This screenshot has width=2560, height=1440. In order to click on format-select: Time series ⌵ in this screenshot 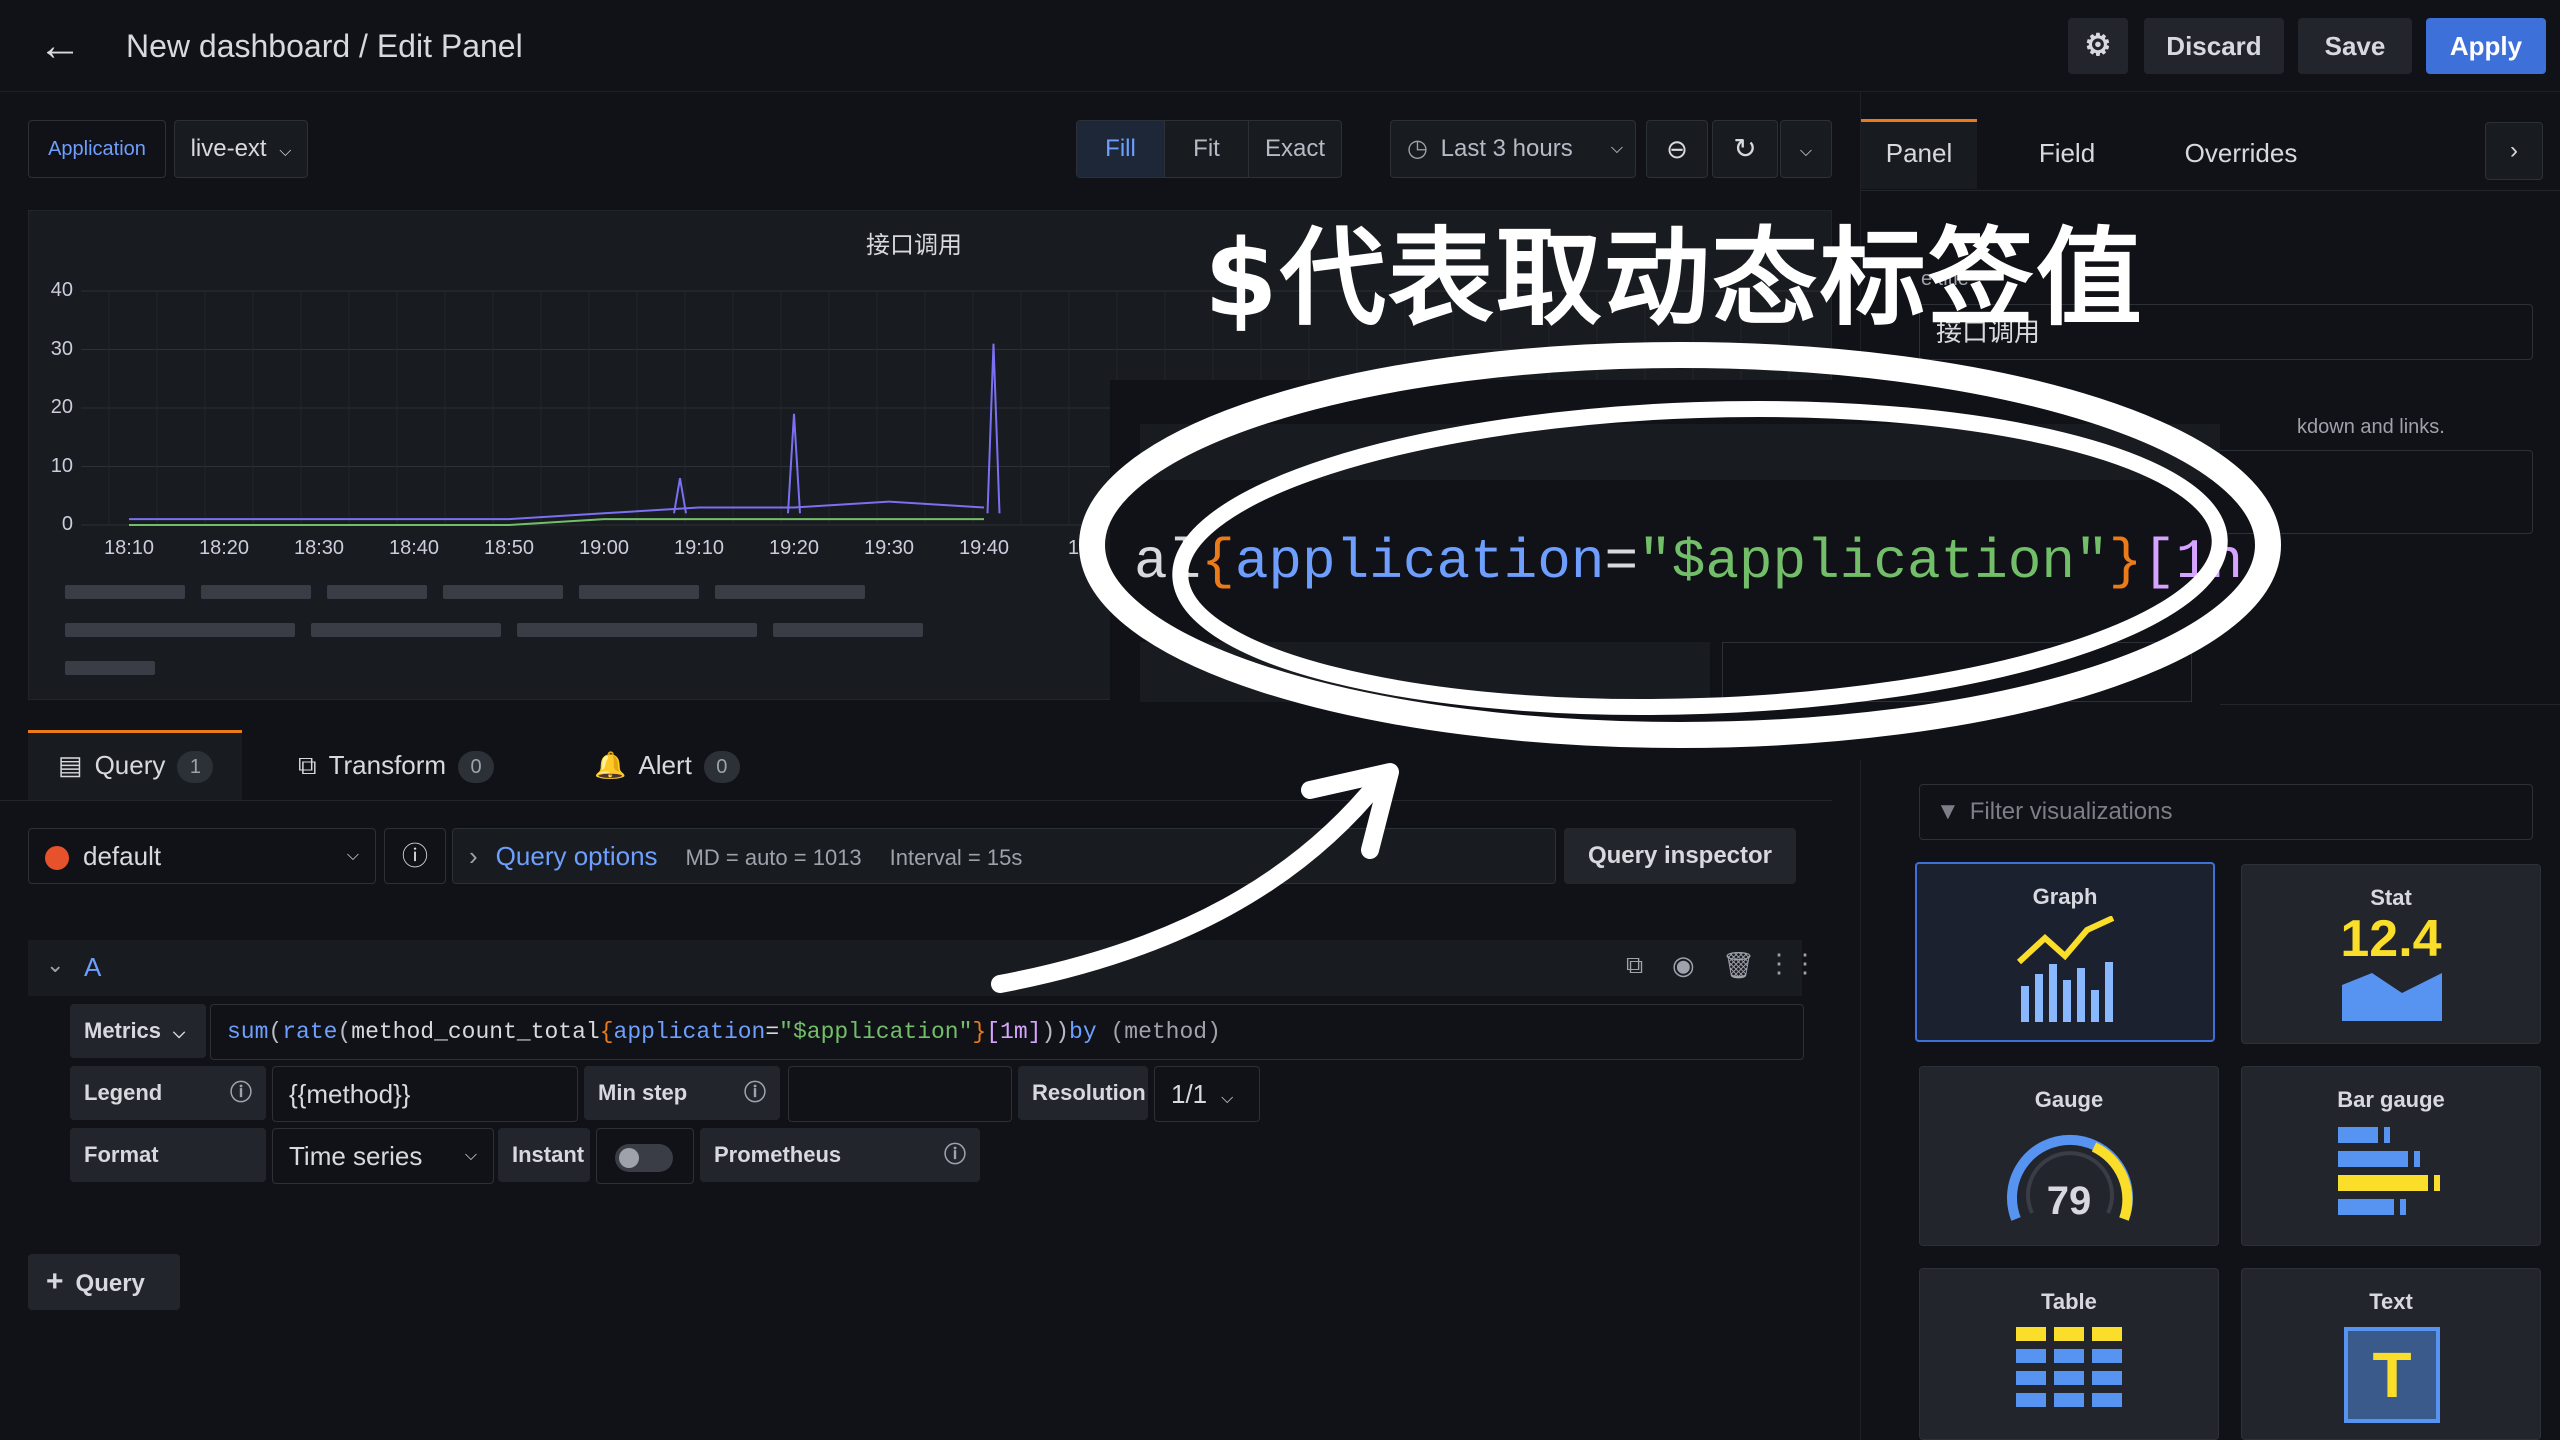, I will do `click(383, 1156)`.